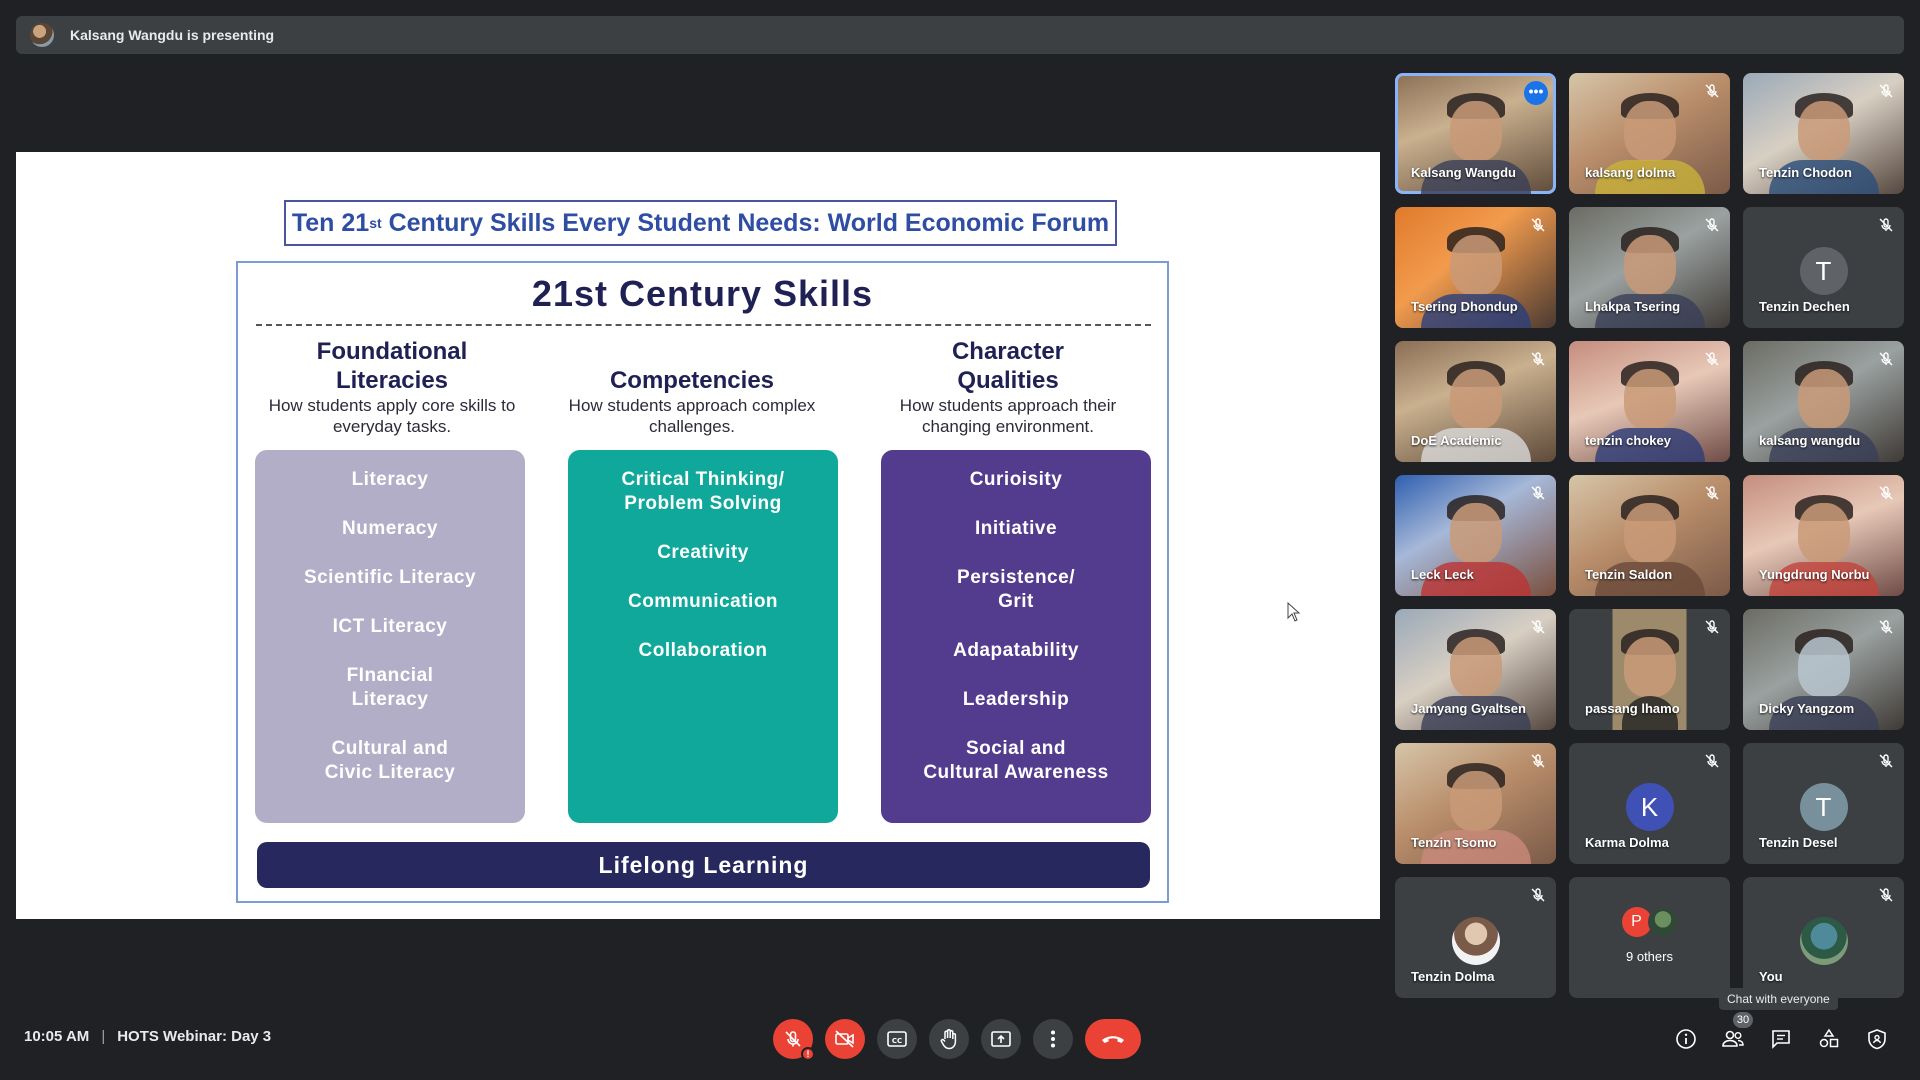 This screenshot has height=1080, width=1920. Describe the element at coordinates (1633, 306) in the screenshot. I see `participant-name: Lhakpa Tsering` at that location.